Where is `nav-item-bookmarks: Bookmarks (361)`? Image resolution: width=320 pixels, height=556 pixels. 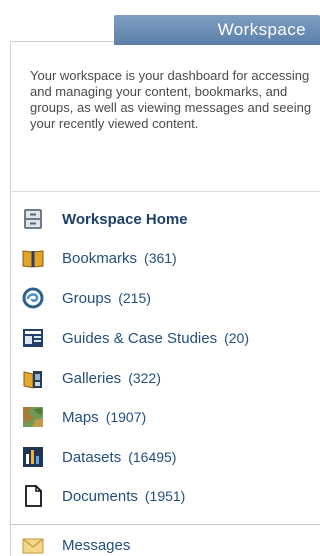
nav-item-bookmarks: Bookmarks (361) is located at coordinates (99, 258).